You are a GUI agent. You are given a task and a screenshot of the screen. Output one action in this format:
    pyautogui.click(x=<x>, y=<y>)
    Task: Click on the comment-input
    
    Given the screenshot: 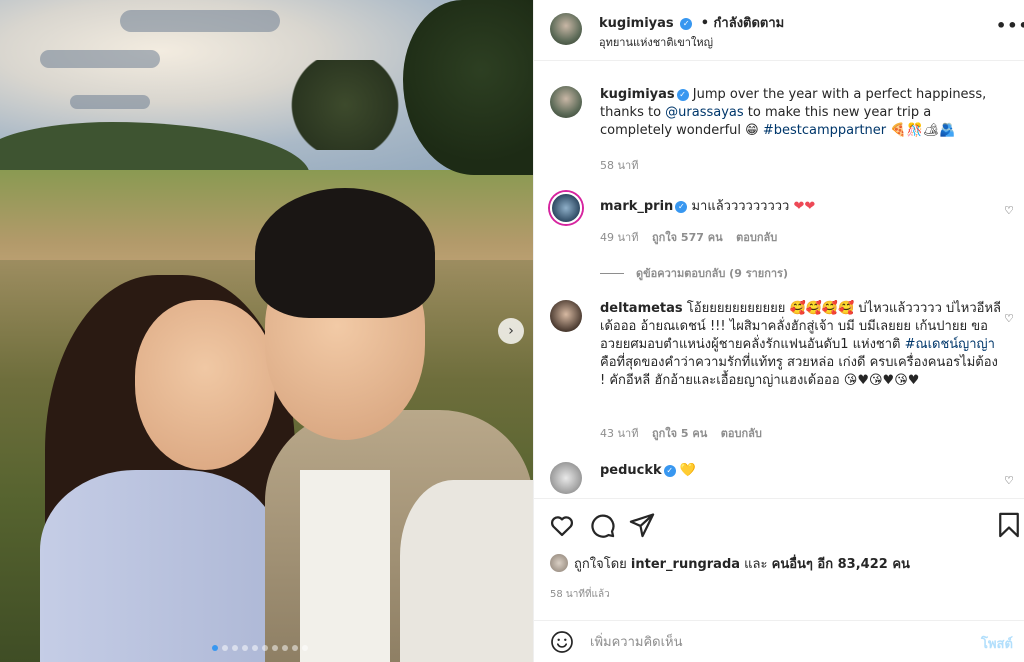 What is the action you would take?
    pyautogui.click(x=770, y=642)
    